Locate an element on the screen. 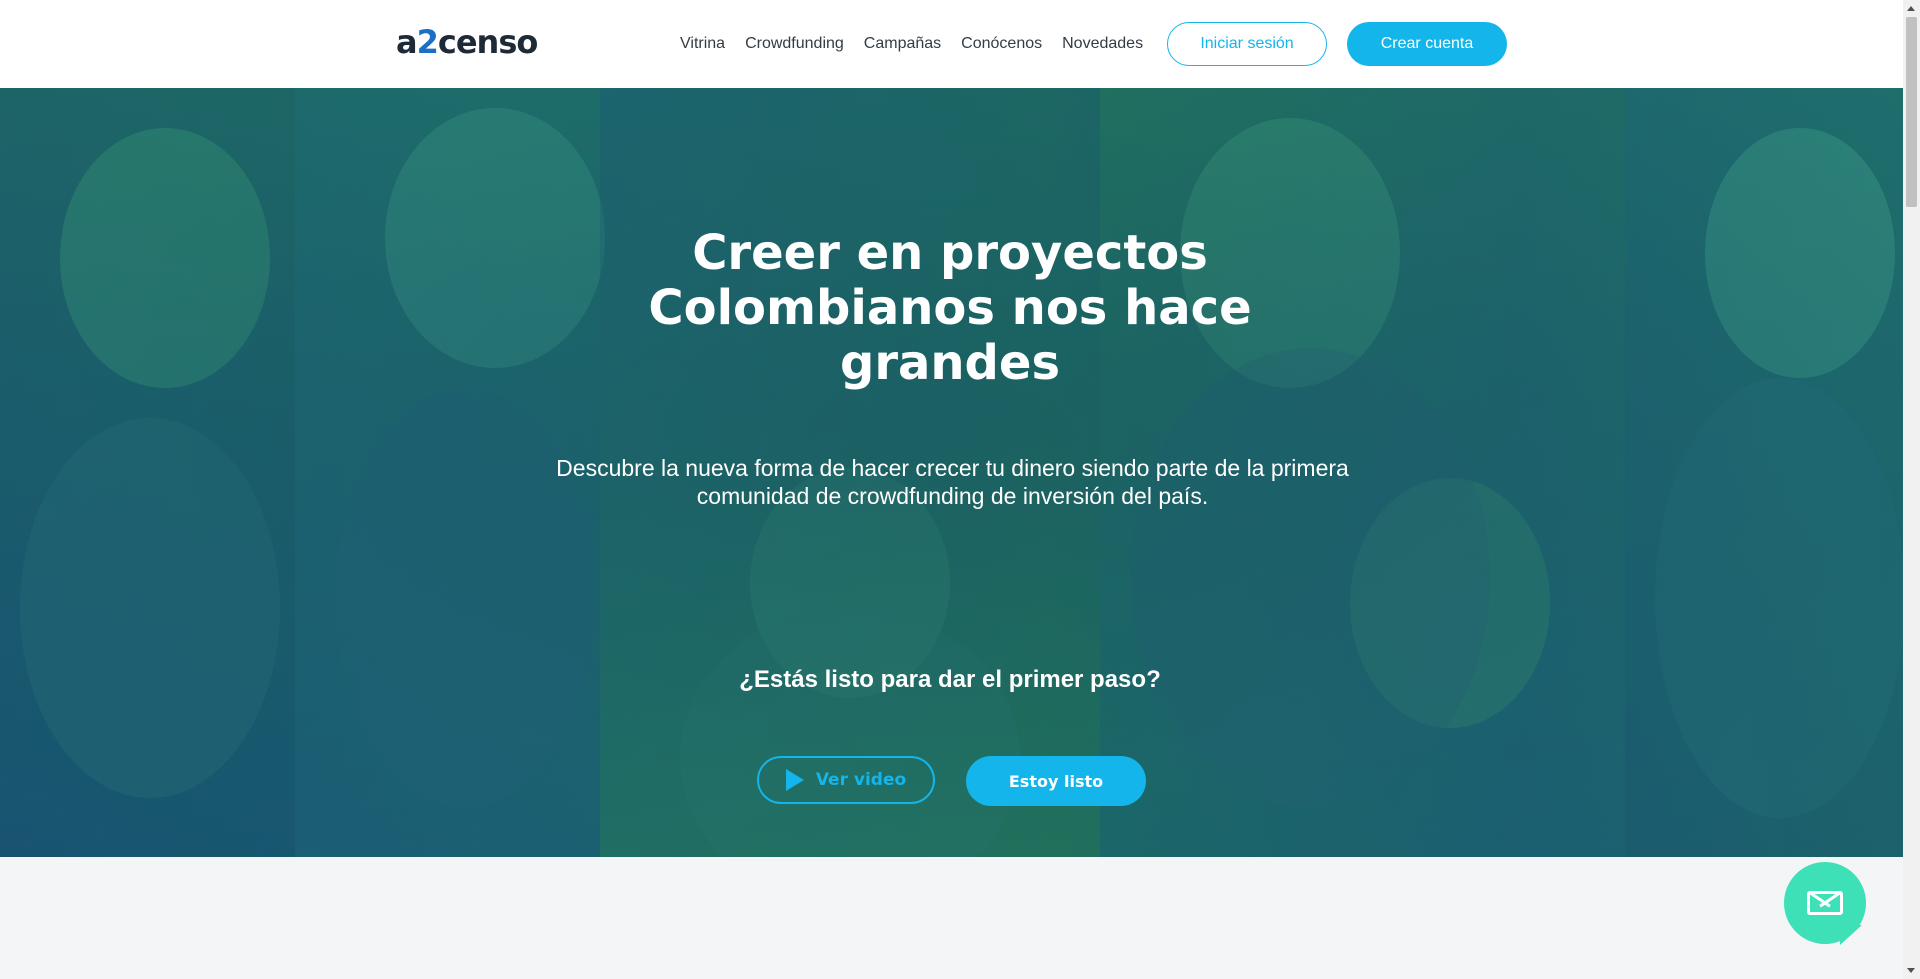  mail-icon is located at coordinates (1825, 903).